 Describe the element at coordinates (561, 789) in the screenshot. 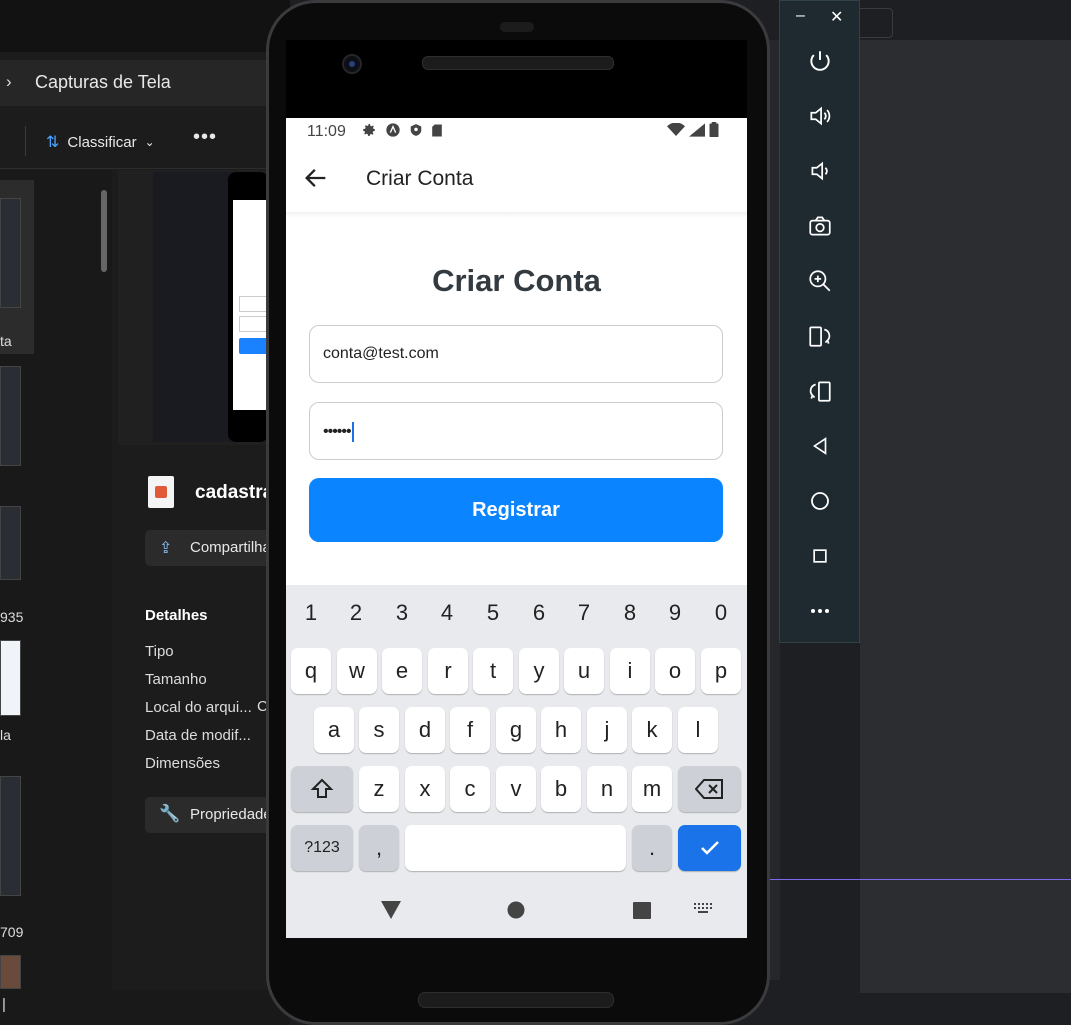

I see `key-b: b` at that location.